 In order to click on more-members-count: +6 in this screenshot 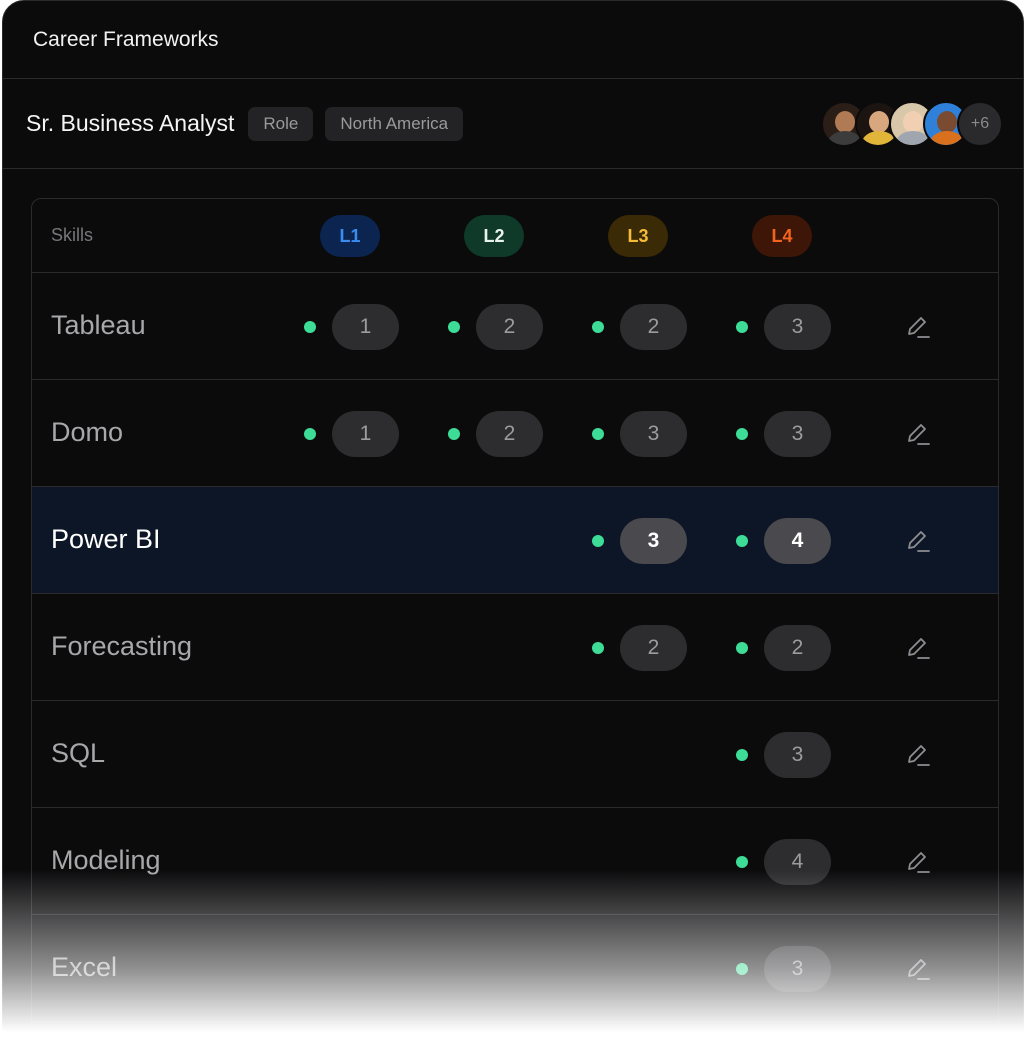, I will do `click(980, 123)`.